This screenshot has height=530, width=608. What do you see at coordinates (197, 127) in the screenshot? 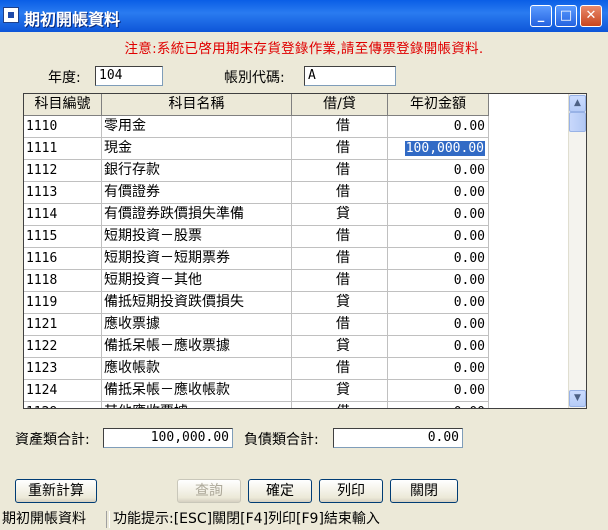
I see `cell-account-name: 零用金` at bounding box center [197, 127].